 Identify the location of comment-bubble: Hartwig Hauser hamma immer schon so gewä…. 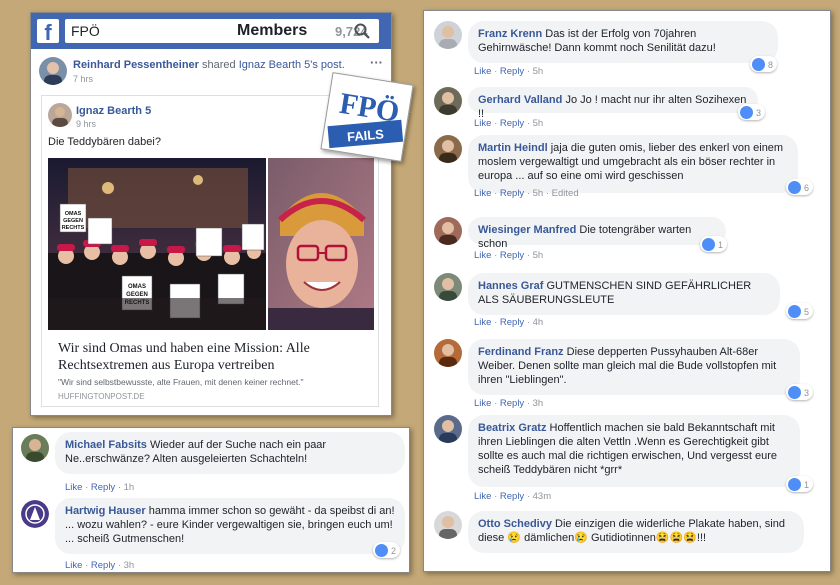
(230, 526).